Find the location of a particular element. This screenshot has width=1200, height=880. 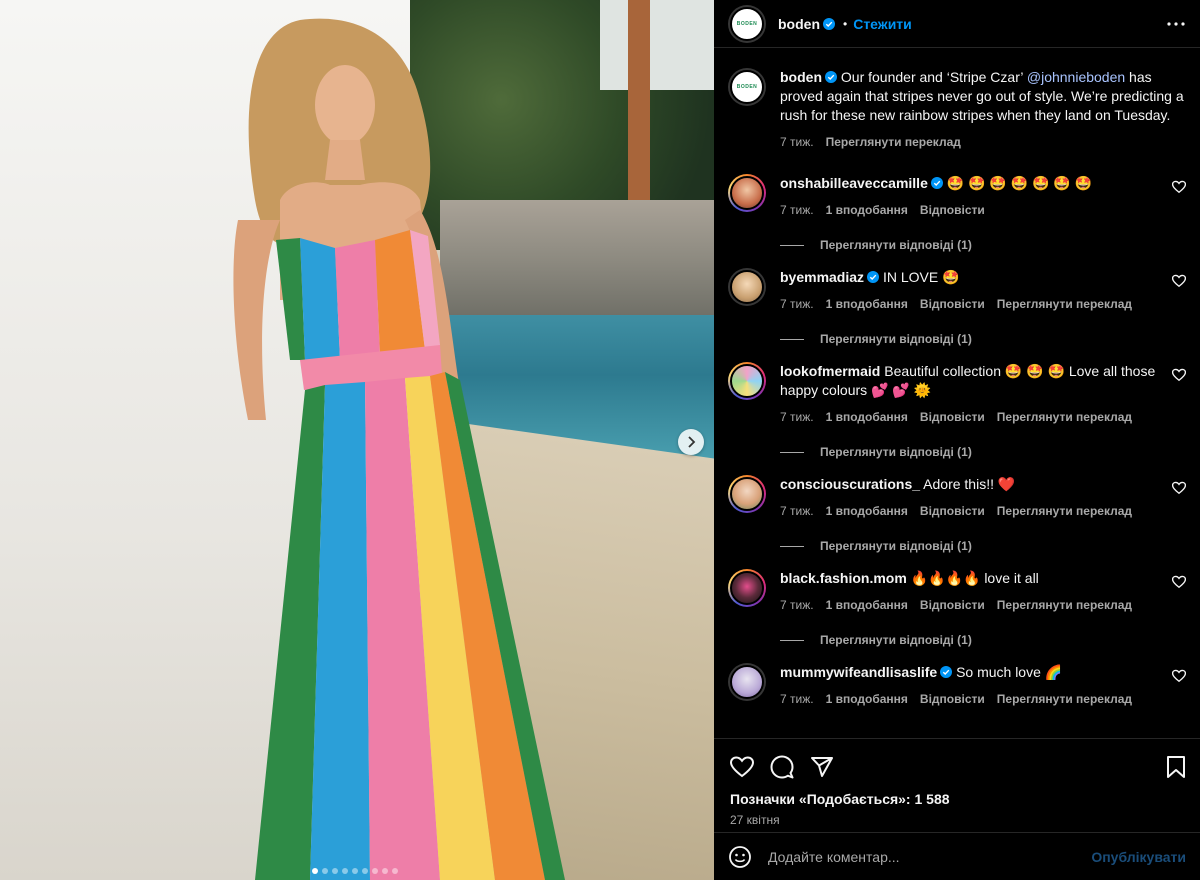

commenter-username: byemmadiaz is located at coordinates (822, 277).